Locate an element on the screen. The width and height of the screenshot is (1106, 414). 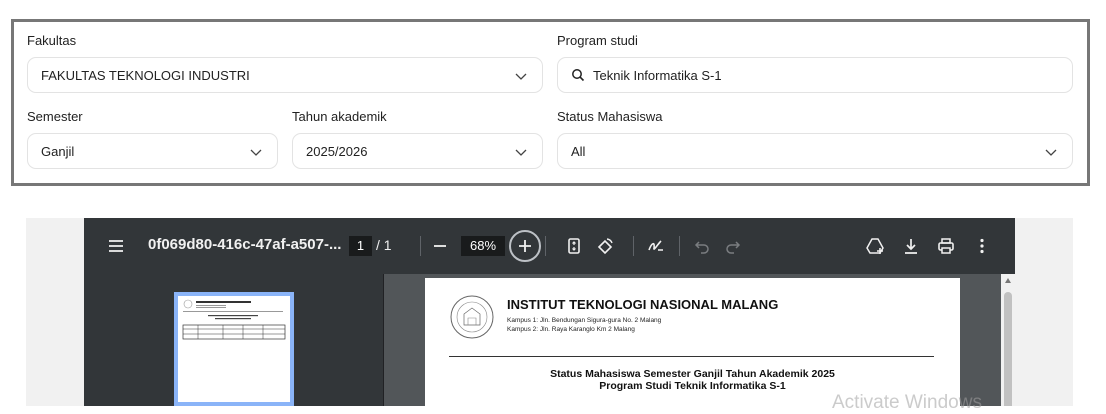
minus-icon is located at coordinates (440, 246).